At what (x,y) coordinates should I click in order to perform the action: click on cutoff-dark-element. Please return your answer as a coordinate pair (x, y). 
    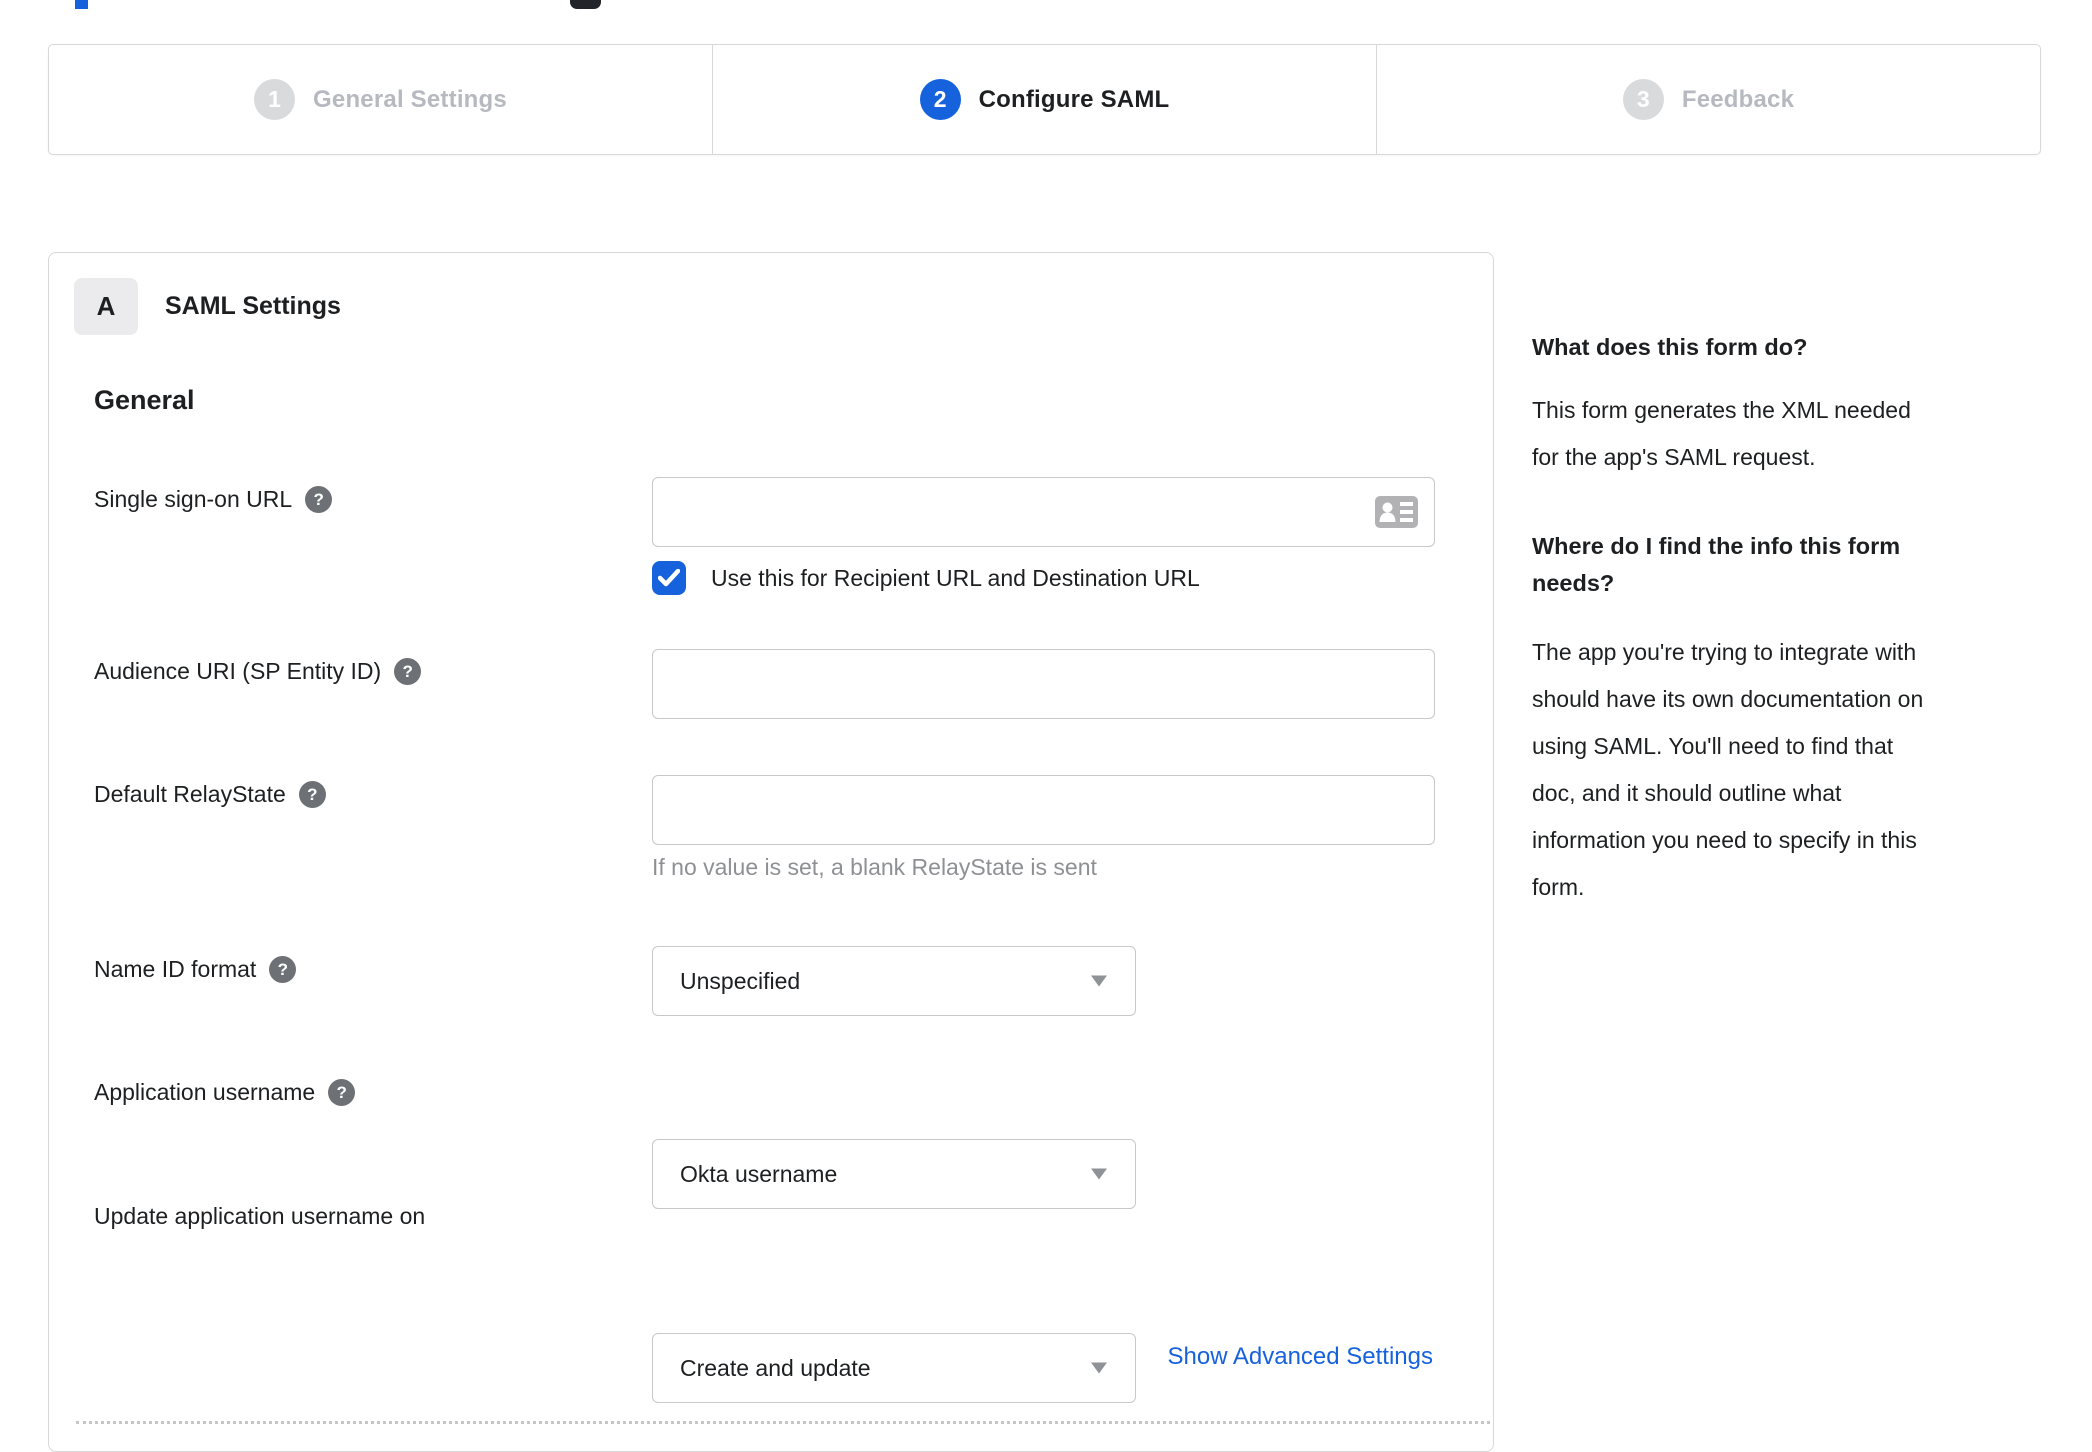
    Looking at the image, I should click on (585, 4).